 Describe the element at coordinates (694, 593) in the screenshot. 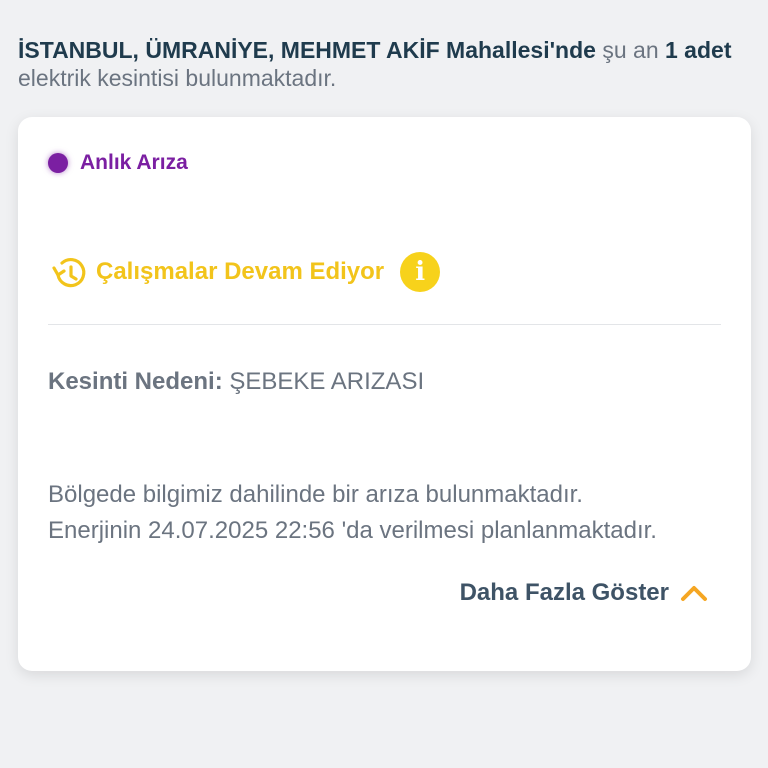

I see `chevron-up-icon` at that location.